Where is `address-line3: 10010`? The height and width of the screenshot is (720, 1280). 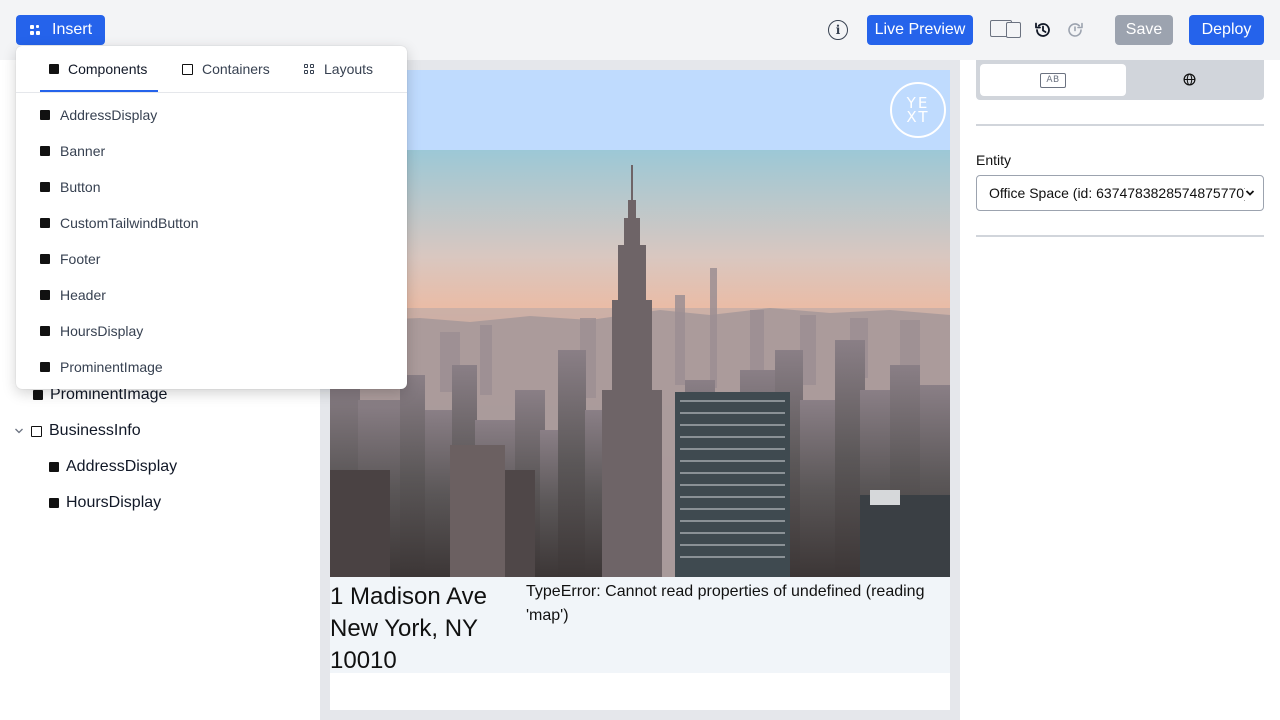 address-line3: 10010 is located at coordinates (363, 660).